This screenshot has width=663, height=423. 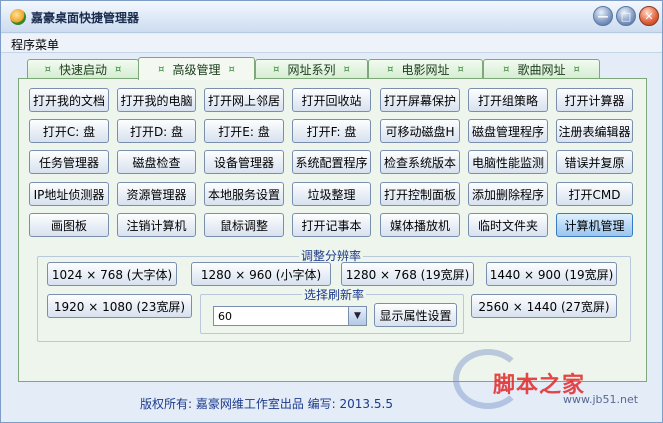 I want to click on maximize-button: □, so click(x=626, y=16).